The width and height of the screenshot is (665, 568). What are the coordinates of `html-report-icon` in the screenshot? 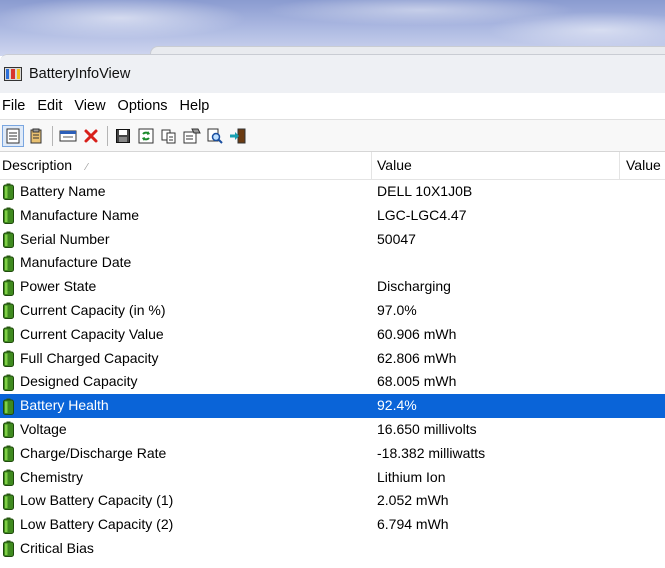 It's located at (192, 136).